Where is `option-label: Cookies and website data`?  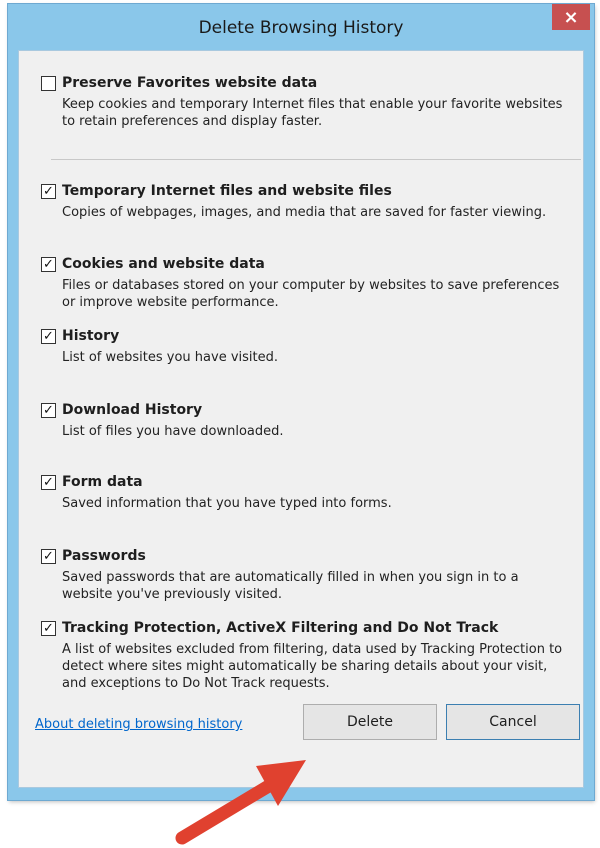 option-label: Cookies and website data is located at coordinates (163, 264).